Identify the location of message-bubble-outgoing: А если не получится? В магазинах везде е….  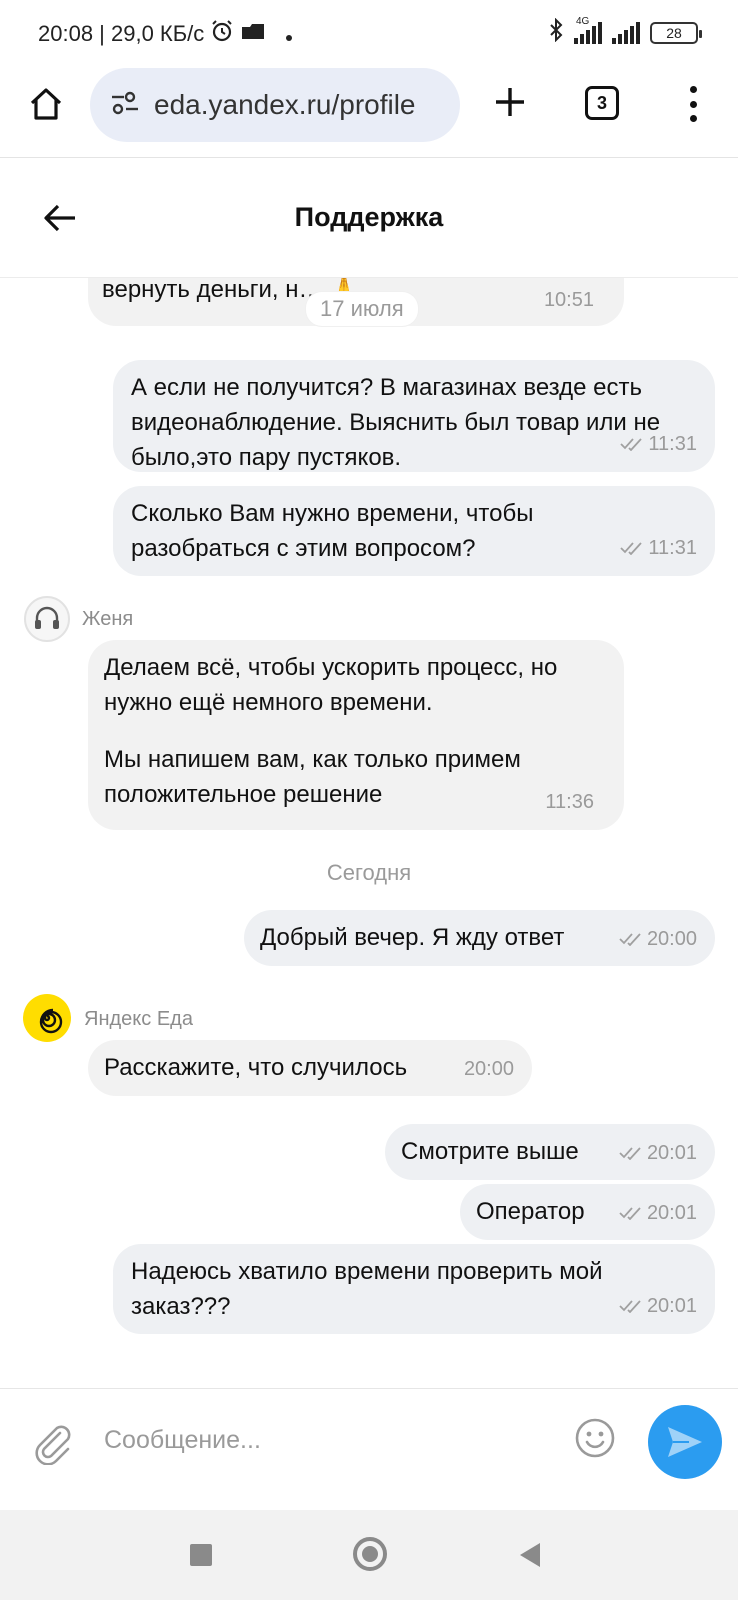
(414, 416).